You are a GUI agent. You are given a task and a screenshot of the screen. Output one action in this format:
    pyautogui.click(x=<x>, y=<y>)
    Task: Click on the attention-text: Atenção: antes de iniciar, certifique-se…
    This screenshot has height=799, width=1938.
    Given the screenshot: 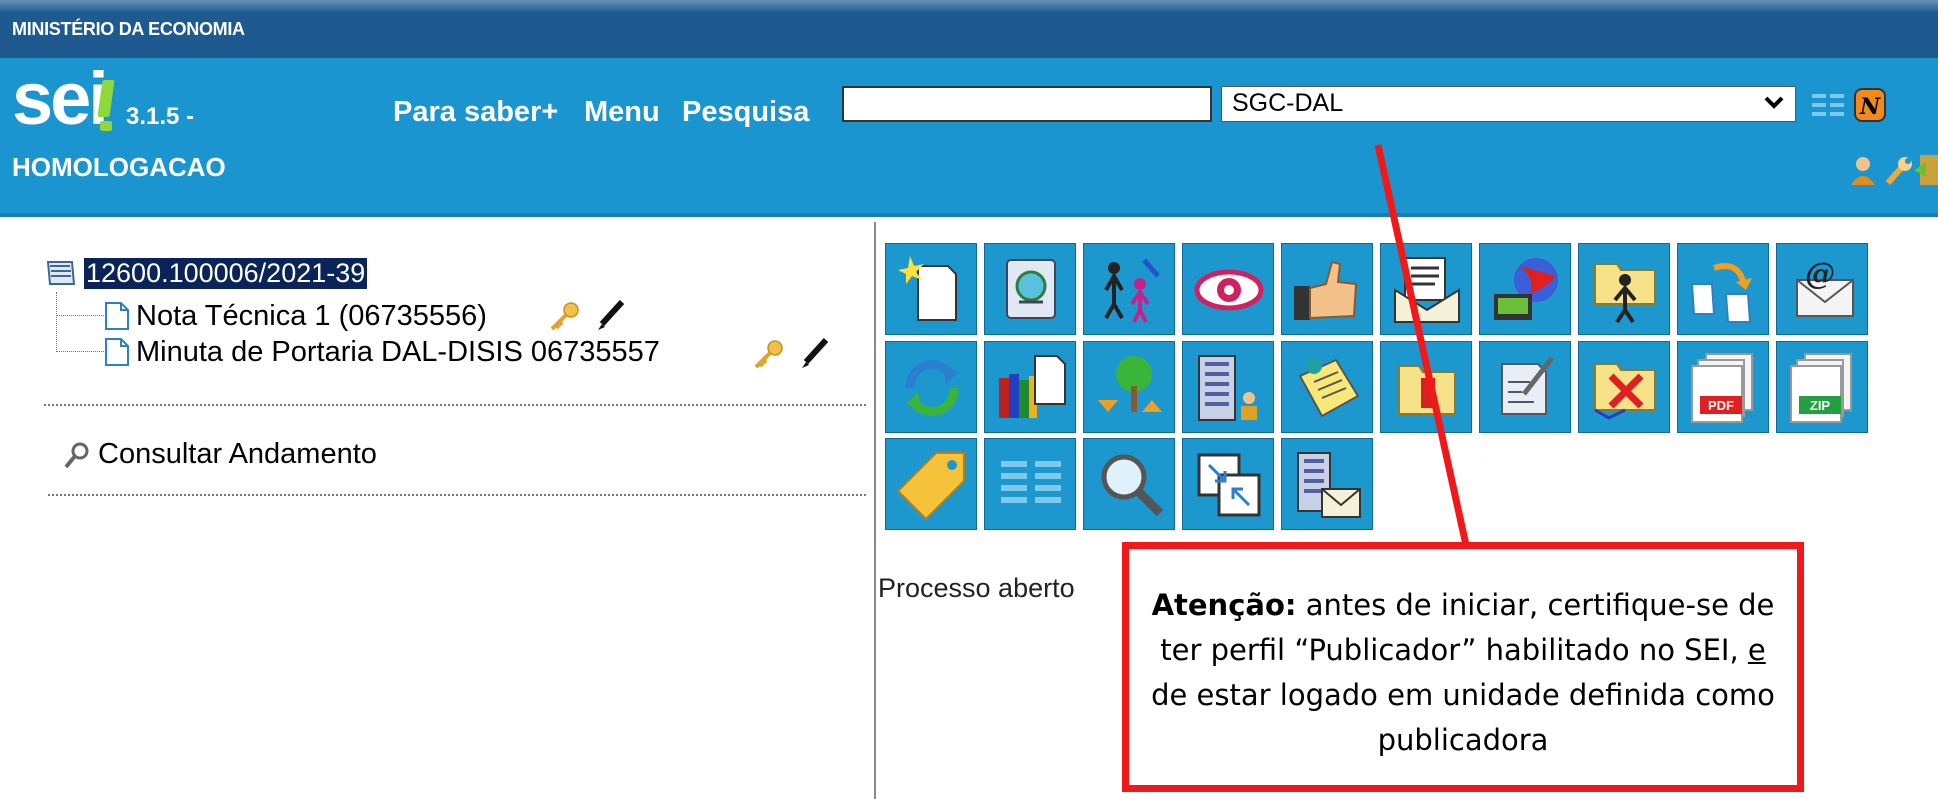 What is the action you would take?
    pyautogui.click(x=1463, y=673)
    